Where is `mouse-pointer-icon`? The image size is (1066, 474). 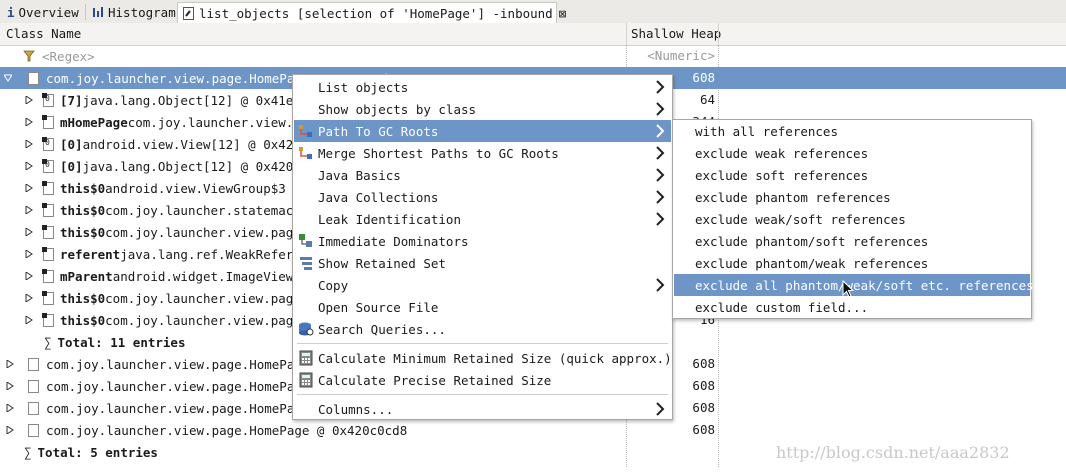 mouse-pointer-icon is located at coordinates (848, 290).